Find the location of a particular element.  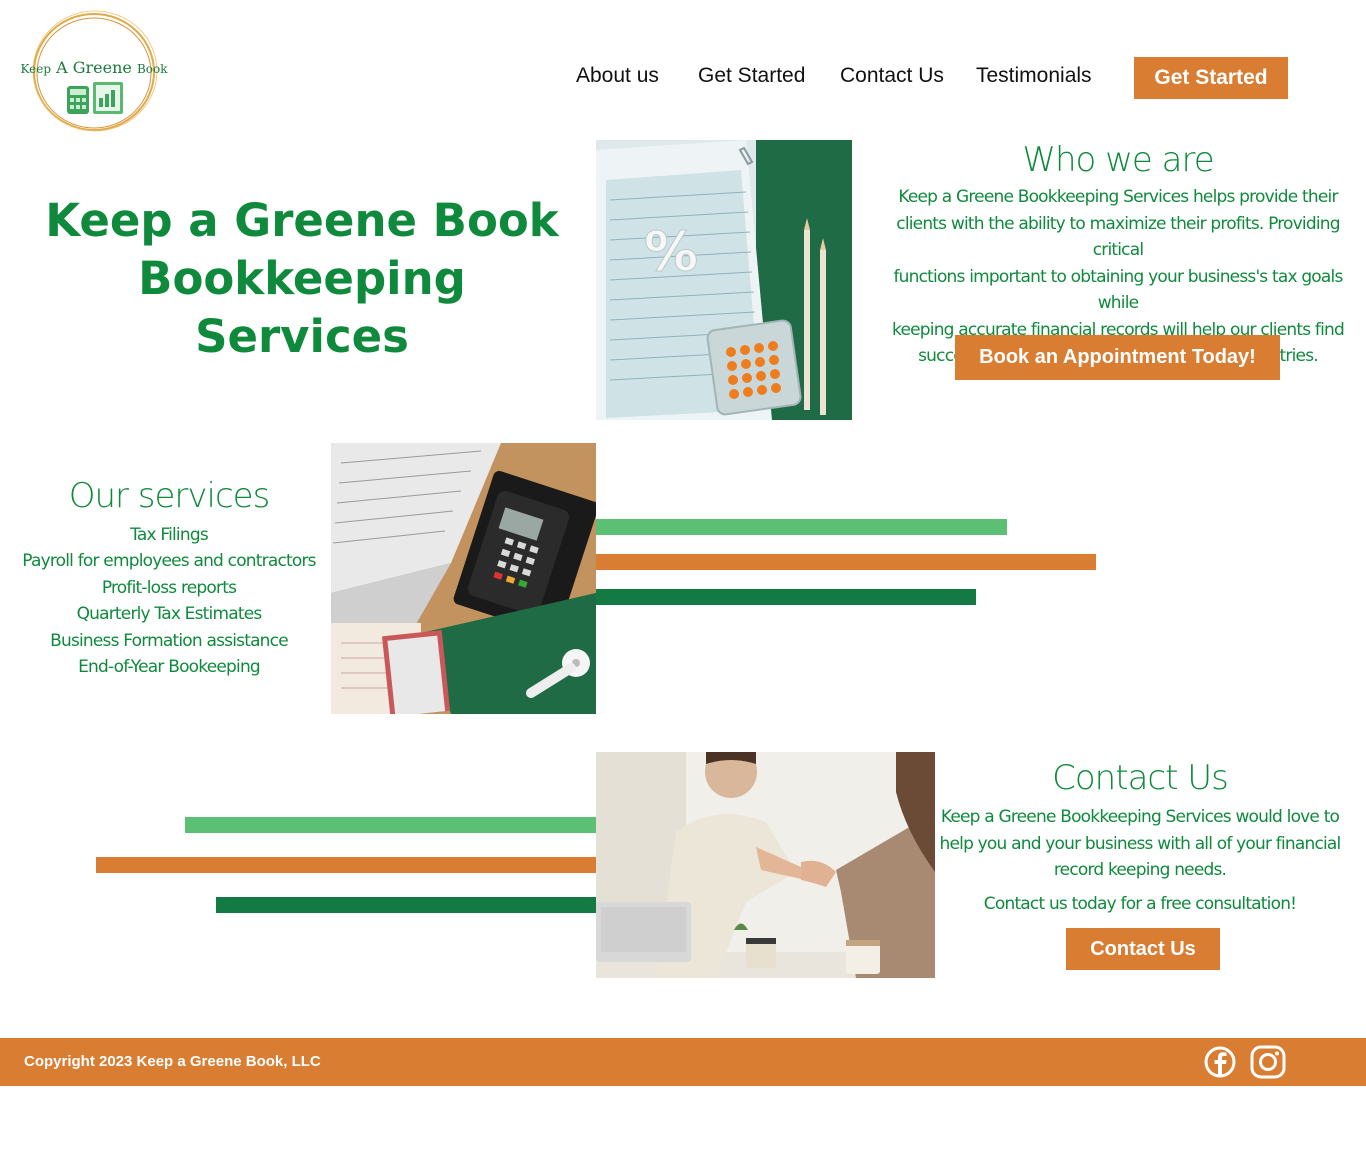

service-item: Profit-loss reports is located at coordinates (169, 587).